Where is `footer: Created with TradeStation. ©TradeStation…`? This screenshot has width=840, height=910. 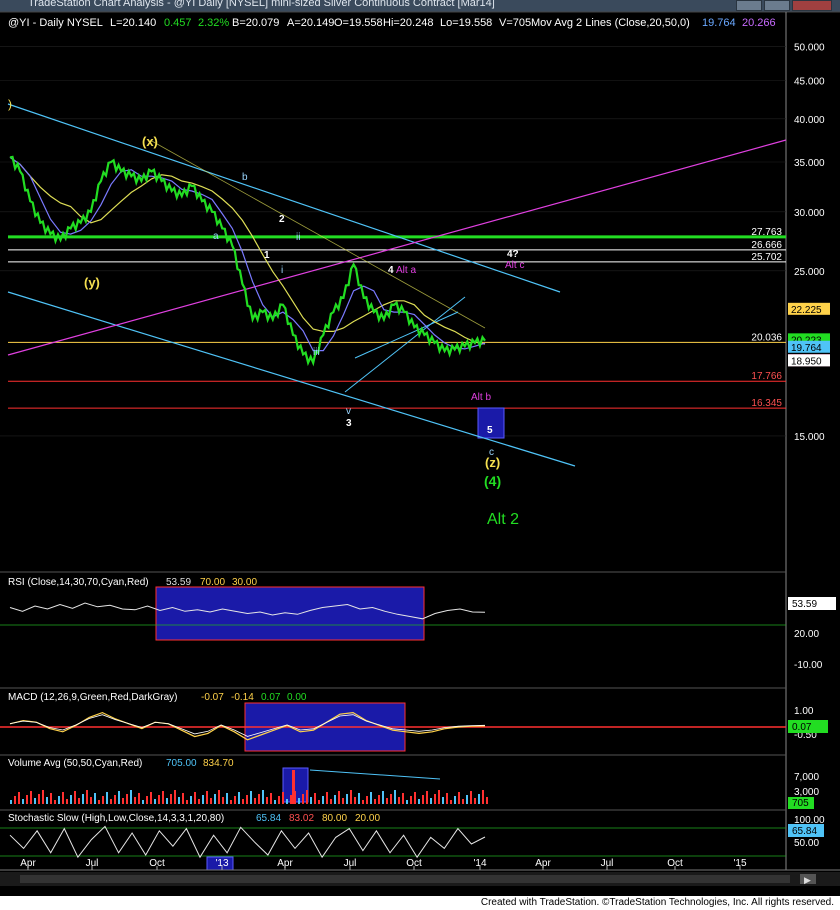
footer: Created with TradeStation. ©TradeStation… is located at coordinates (420, 903).